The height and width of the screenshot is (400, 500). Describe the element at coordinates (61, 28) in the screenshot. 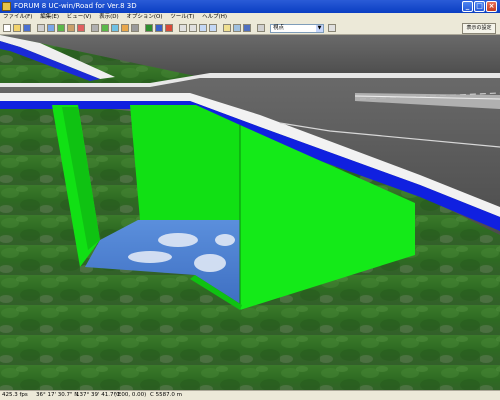

I see `tree-icon` at that location.